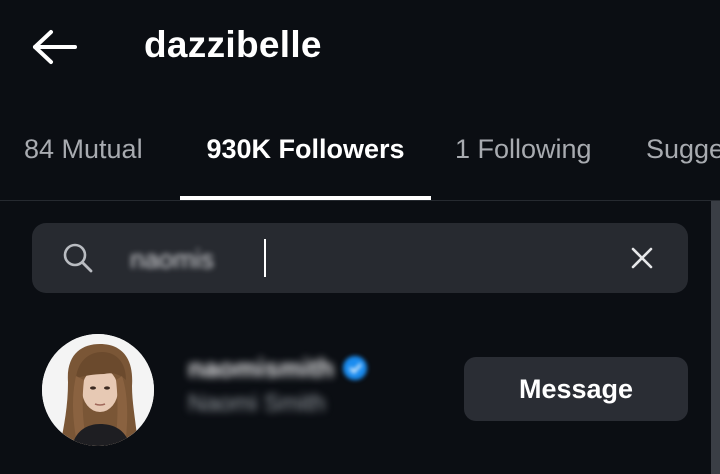  What do you see at coordinates (523, 159) in the screenshot?
I see `tab-following: 1 Following` at bounding box center [523, 159].